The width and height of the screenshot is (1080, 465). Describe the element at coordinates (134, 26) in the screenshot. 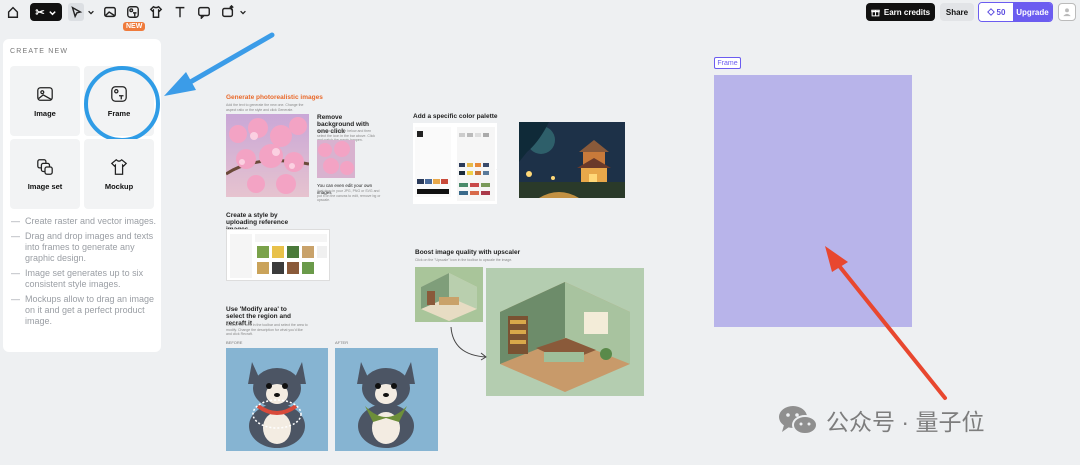

I see `new-badge: NEW` at that location.